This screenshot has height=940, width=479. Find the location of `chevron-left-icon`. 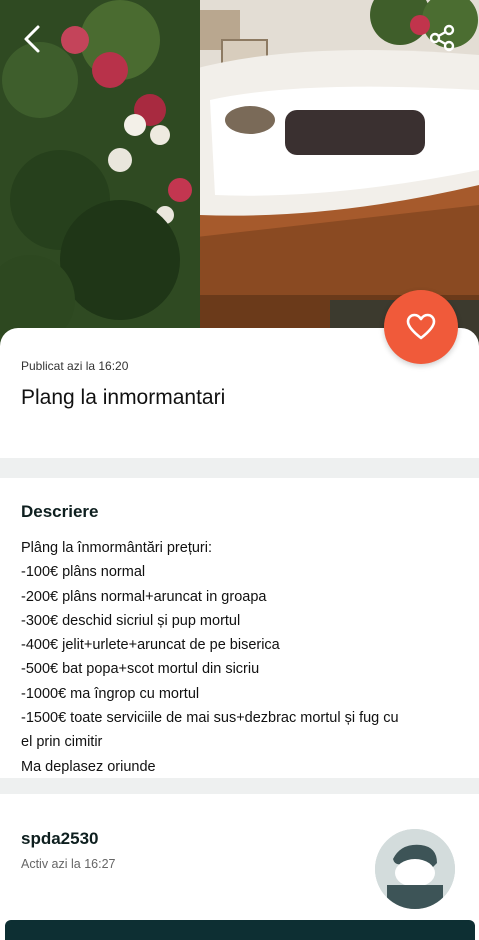

chevron-left-icon is located at coordinates (32, 39).